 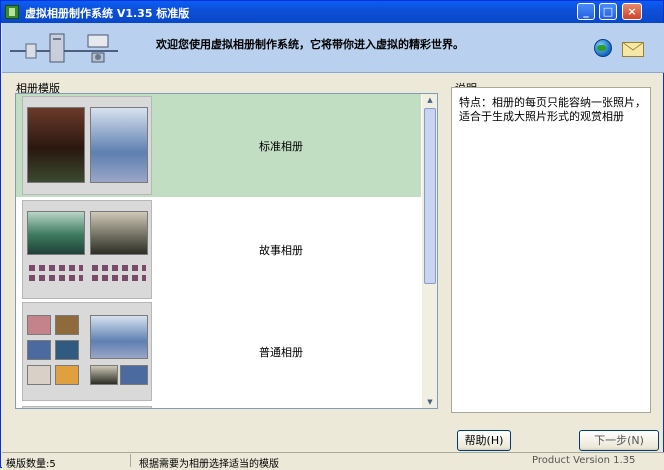 I want to click on album-list-scrollbar: ▲ ▼, so click(x=429, y=251).